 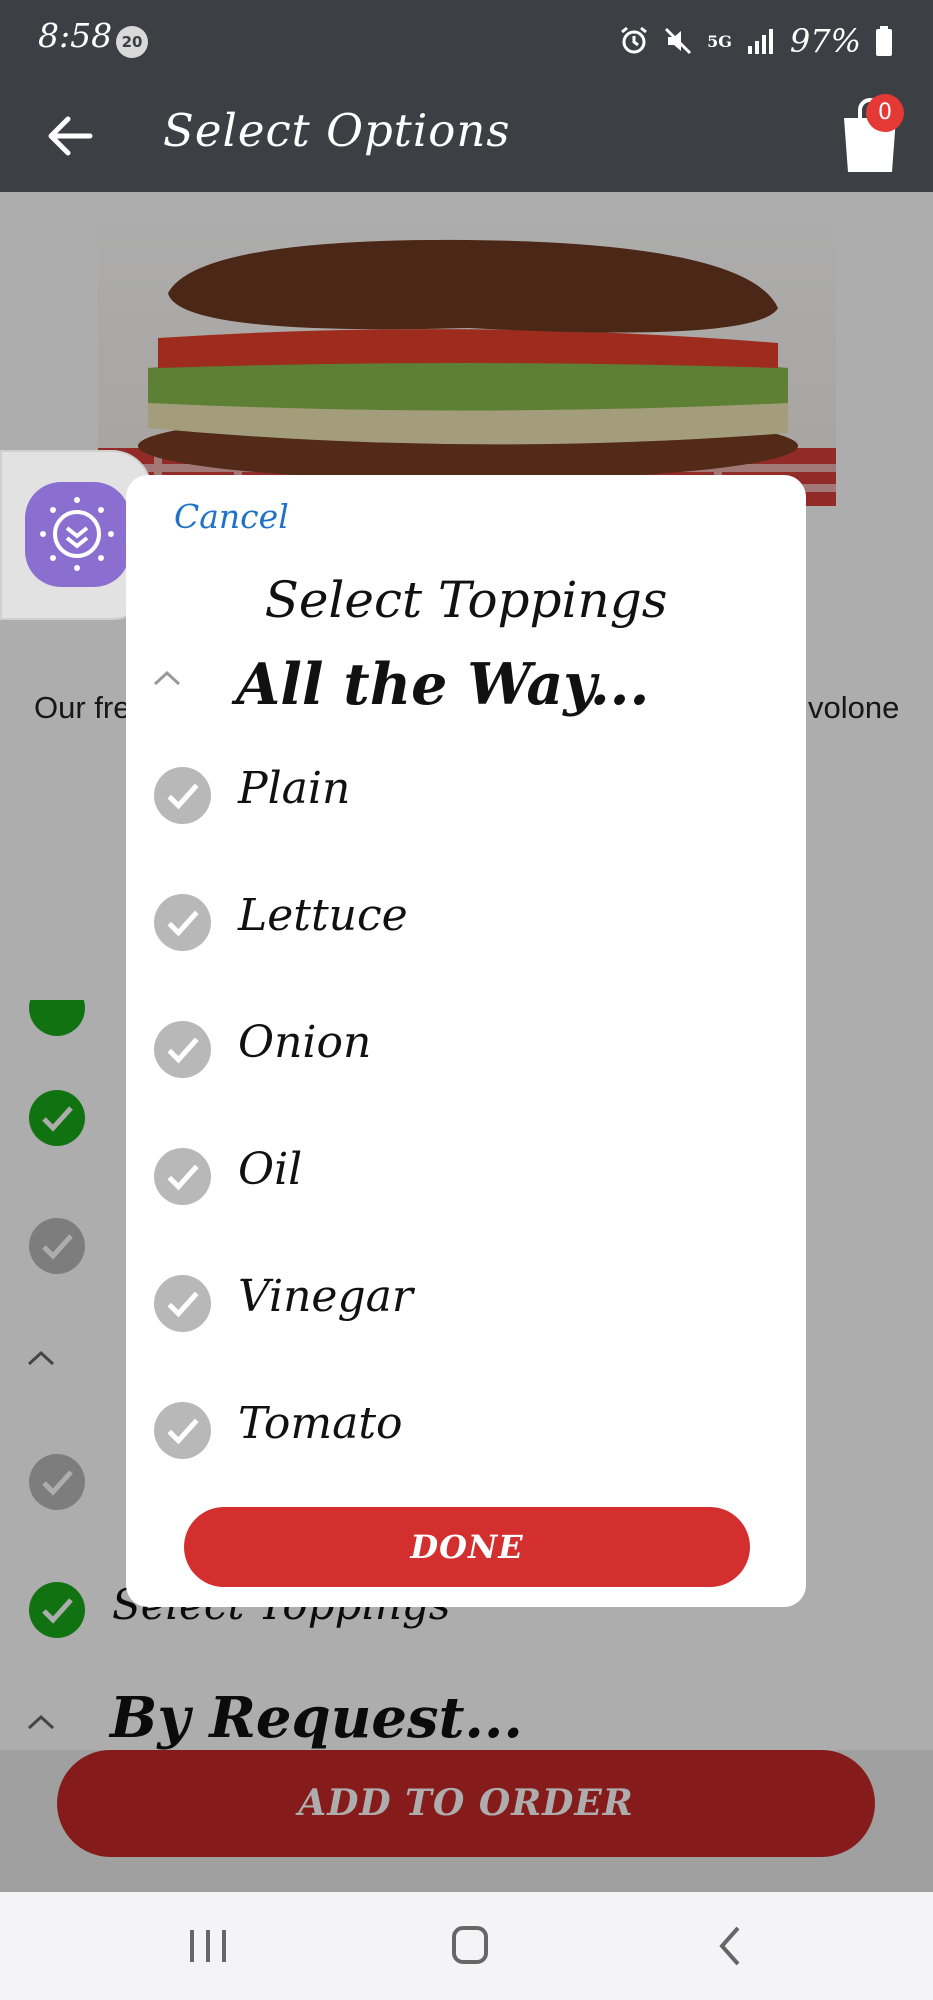 I want to click on app-header: Select Options 0, so click(x=466, y=136).